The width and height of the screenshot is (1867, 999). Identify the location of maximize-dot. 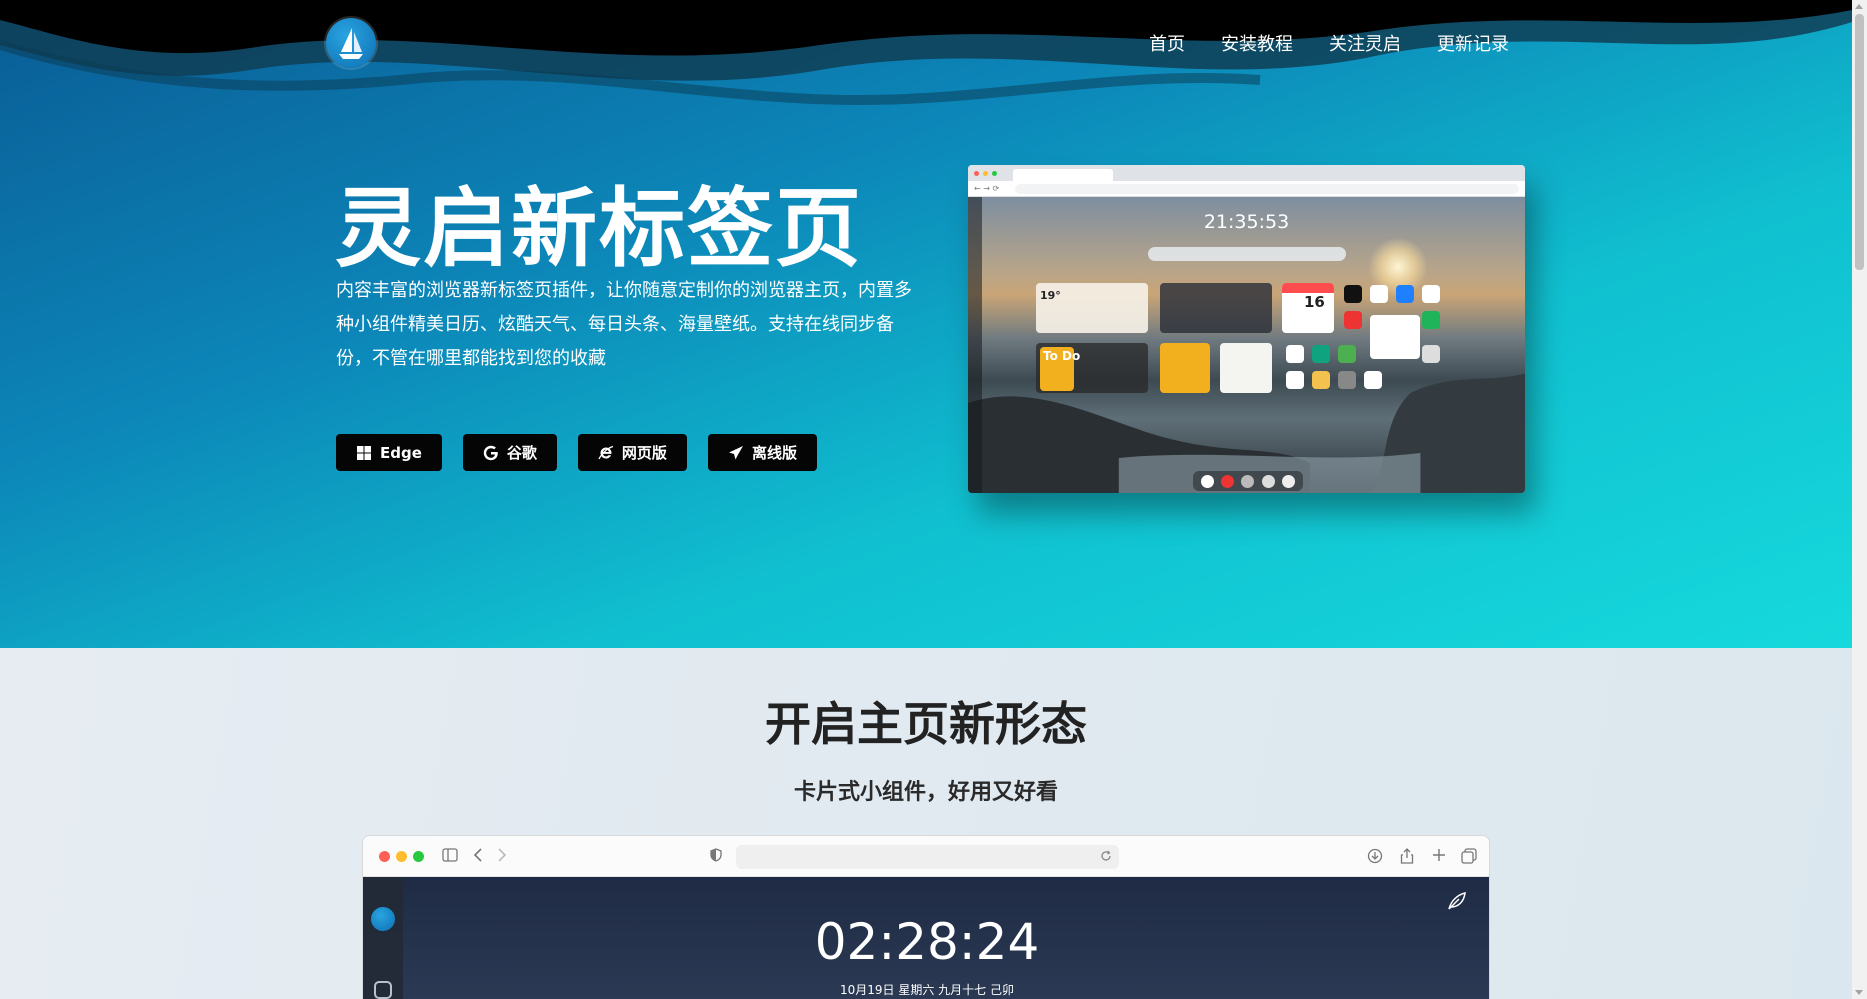
(418, 856).